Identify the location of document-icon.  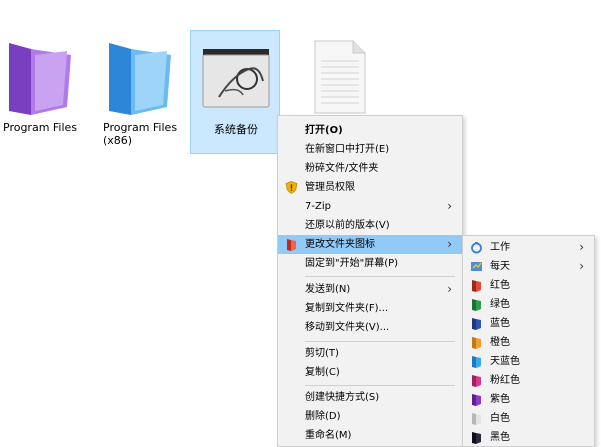
(340, 77).